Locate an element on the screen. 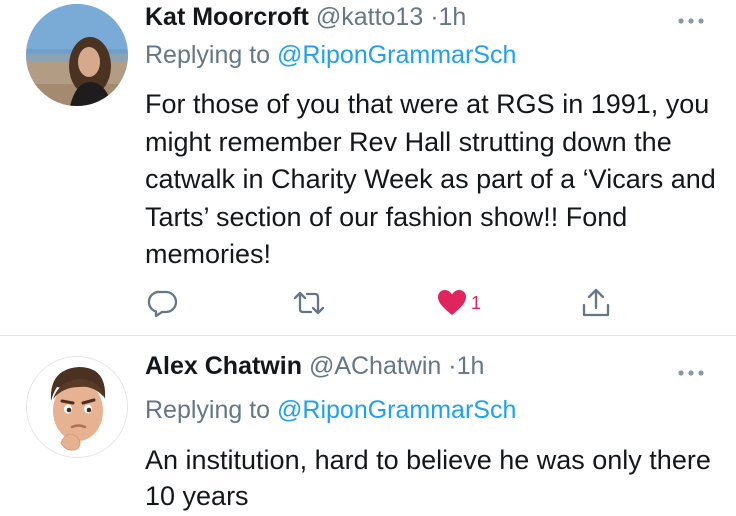 The width and height of the screenshot is (736, 516). user-handle: @katto13 is located at coordinates (369, 17).